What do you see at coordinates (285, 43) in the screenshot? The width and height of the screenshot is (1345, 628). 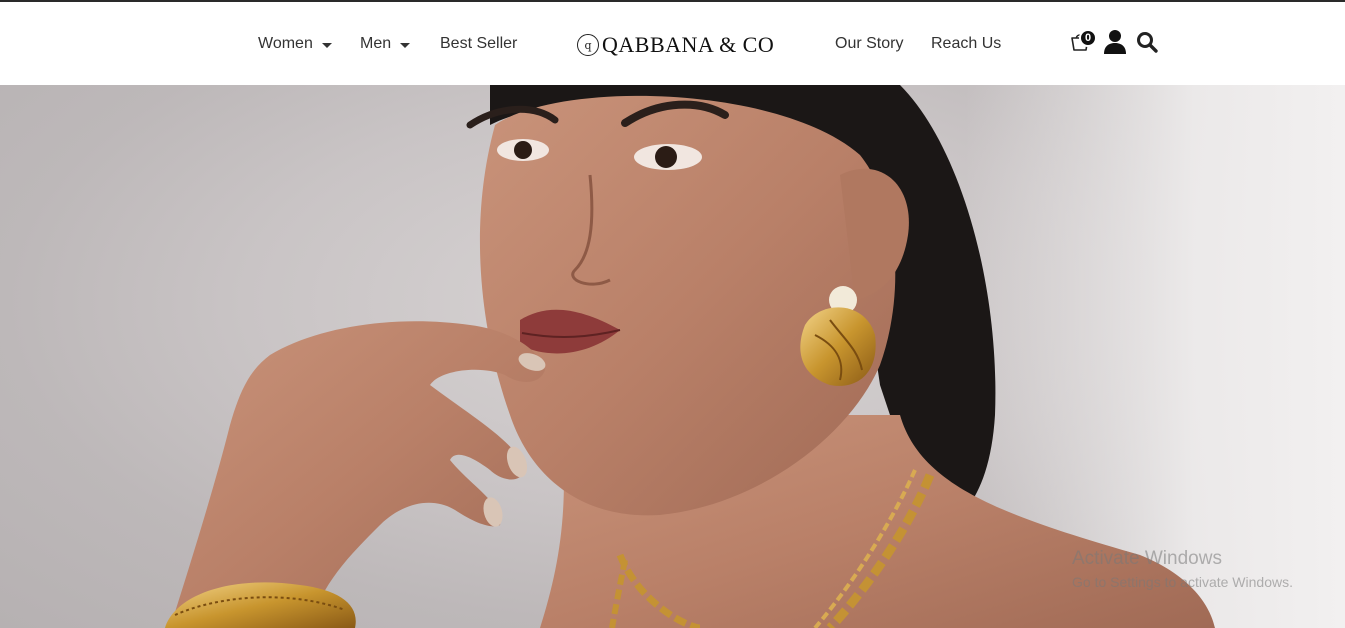 I see `nav-women-label: Women` at bounding box center [285, 43].